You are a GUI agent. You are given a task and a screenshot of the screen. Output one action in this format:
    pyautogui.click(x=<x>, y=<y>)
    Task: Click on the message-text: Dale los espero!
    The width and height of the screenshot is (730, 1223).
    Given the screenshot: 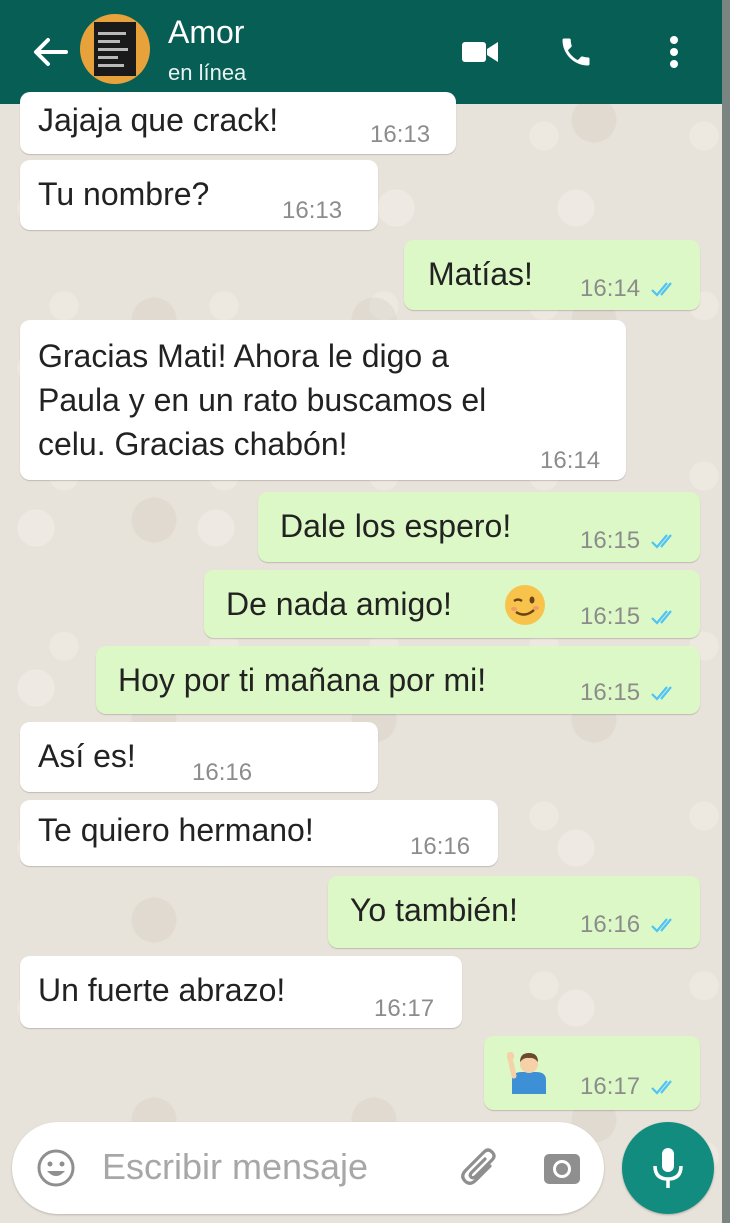 What is the action you would take?
    pyautogui.click(x=396, y=526)
    